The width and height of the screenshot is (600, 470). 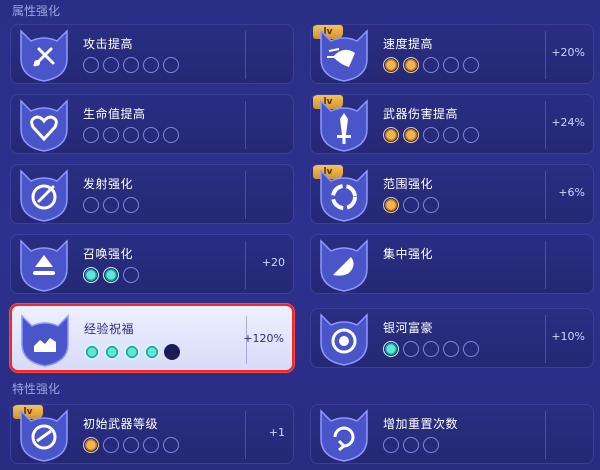 I want to click on skill-card-launch: 发射强化, so click(x=152, y=194).